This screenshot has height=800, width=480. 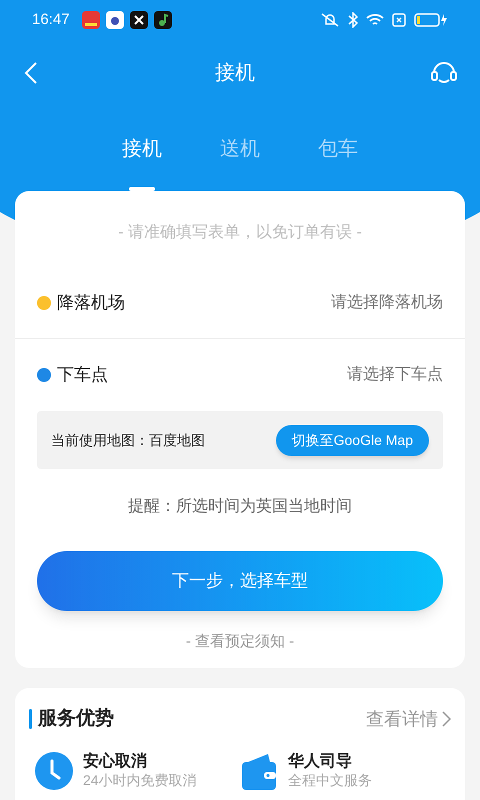 I want to click on reminder-text: 提醒：所选时间为英国当地时间, so click(x=240, y=506).